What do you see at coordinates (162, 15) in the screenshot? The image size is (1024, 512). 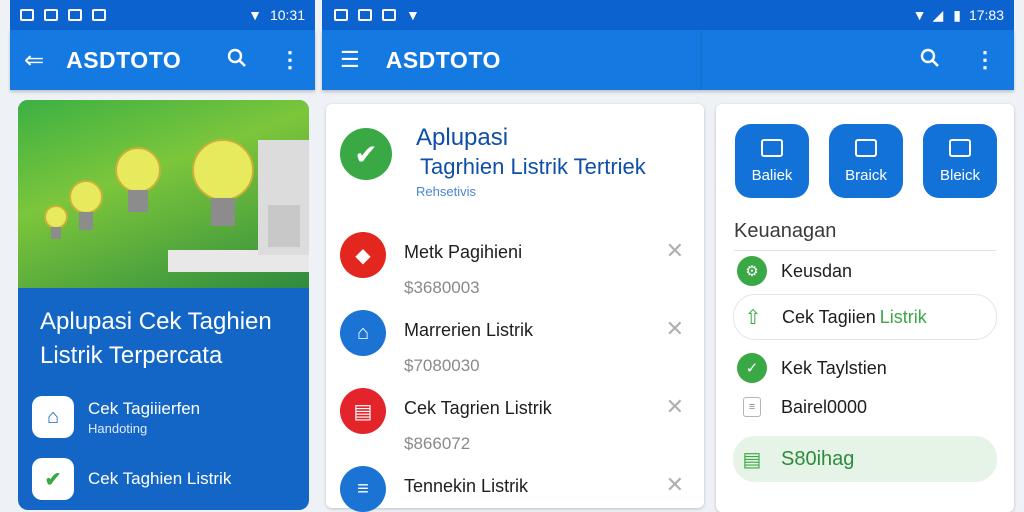 I see `status-bar: ▼ 10:31` at bounding box center [162, 15].